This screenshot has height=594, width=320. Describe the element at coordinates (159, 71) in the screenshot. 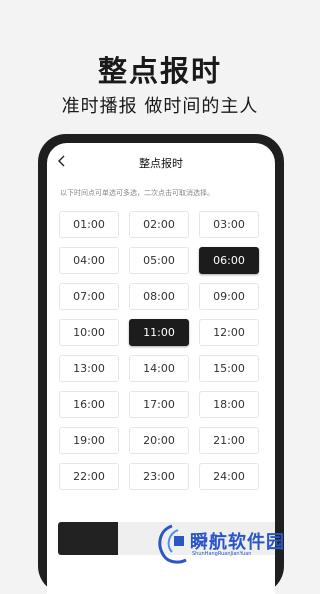

I see `promo-title: 整点报时` at that location.